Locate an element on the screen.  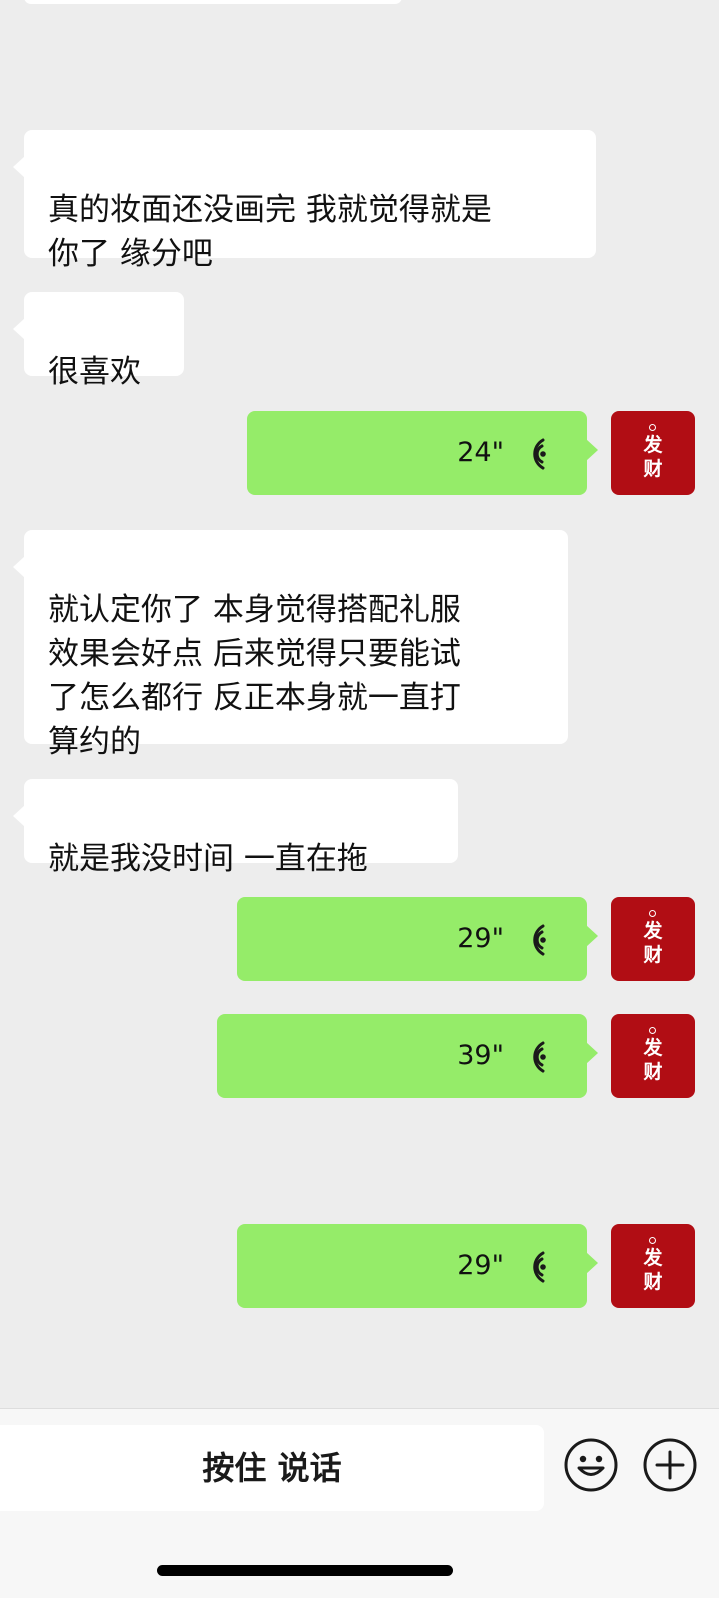
hold-to-talk-button: 按住 说话 is located at coordinates (272, 1468).